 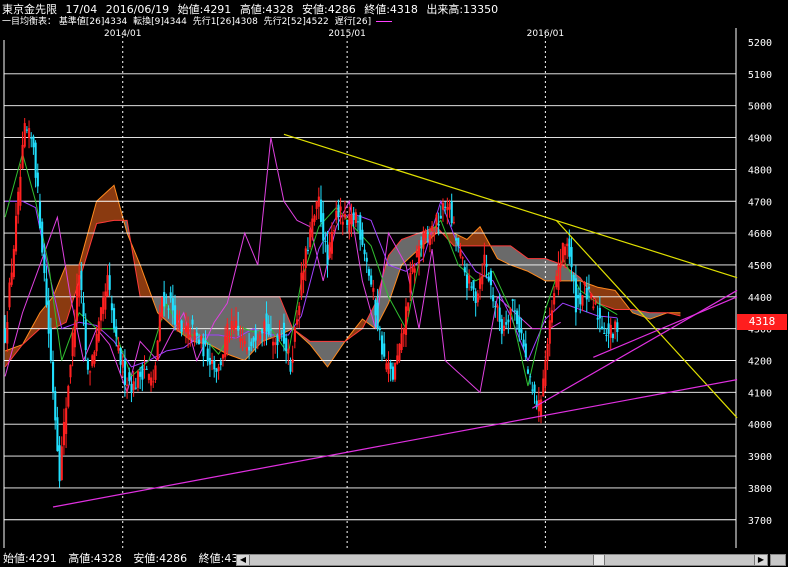 I want to click on price-tick-label: 4100, so click(x=760, y=393).